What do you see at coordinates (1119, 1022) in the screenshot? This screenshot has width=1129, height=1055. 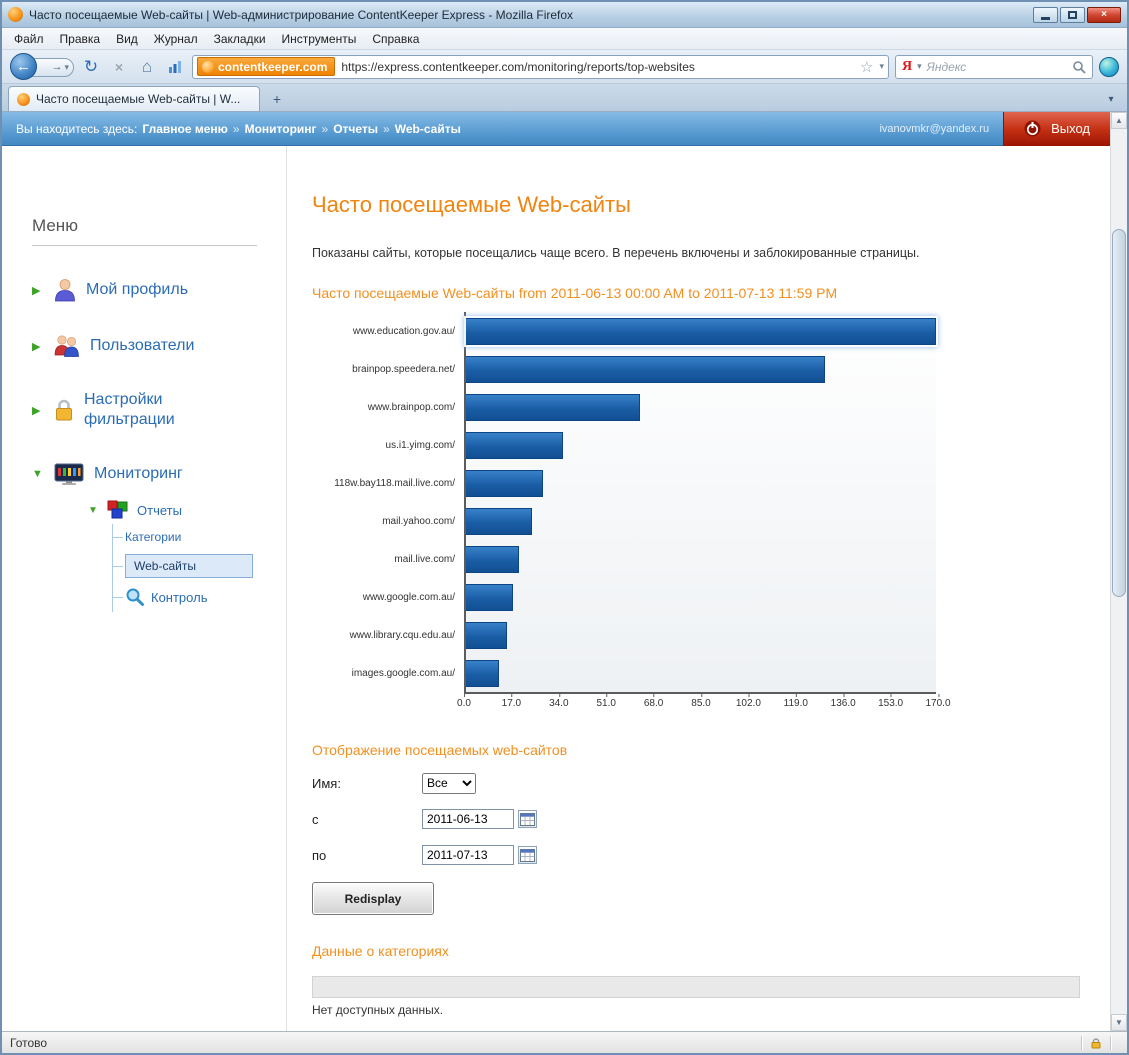 I see `scroll-down-button: ▼` at bounding box center [1119, 1022].